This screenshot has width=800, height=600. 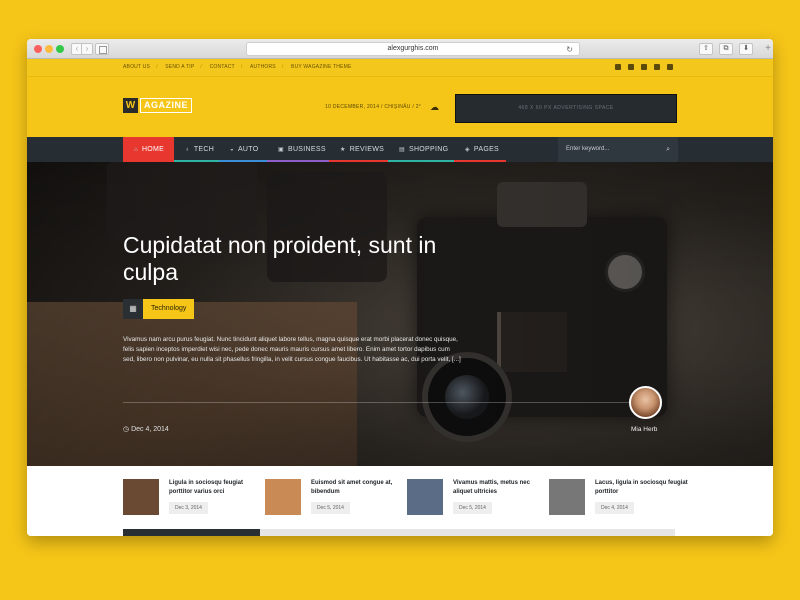 What do you see at coordinates (136, 67) in the screenshot?
I see `top-link-about: ABOUT US` at bounding box center [136, 67].